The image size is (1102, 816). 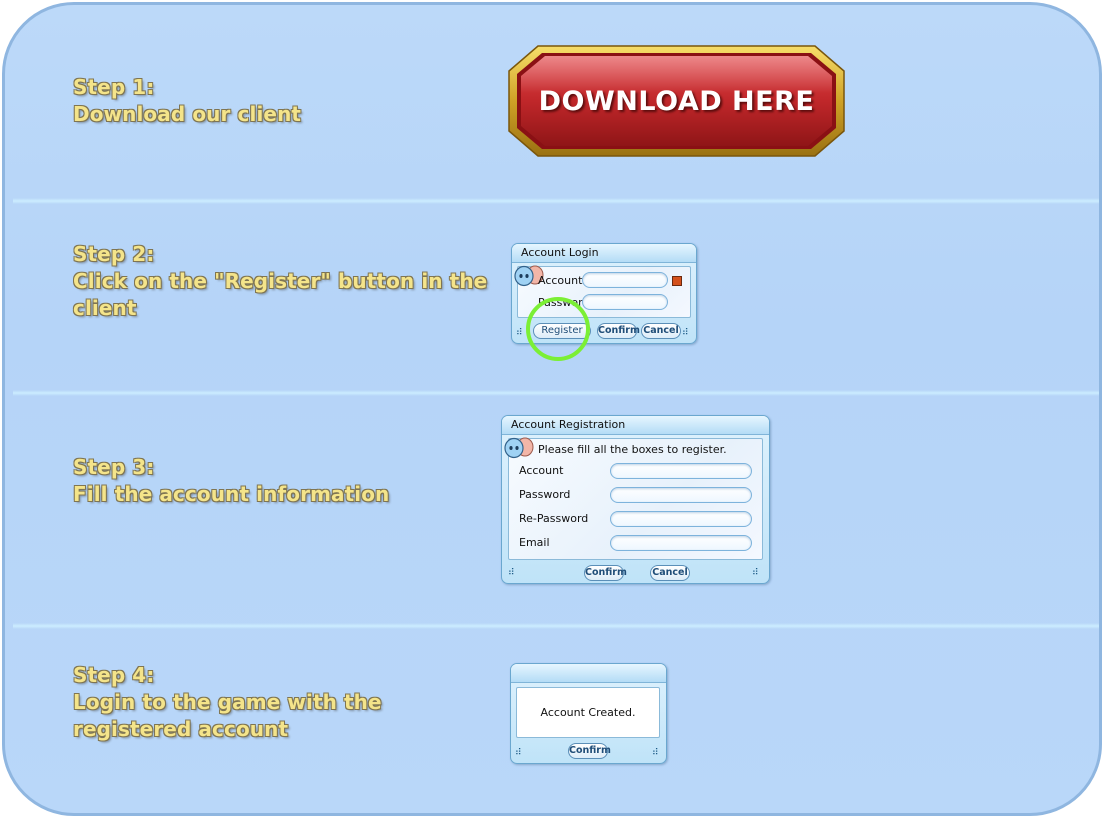 I want to click on created-confirm-button: Confirm, so click(x=589, y=751).